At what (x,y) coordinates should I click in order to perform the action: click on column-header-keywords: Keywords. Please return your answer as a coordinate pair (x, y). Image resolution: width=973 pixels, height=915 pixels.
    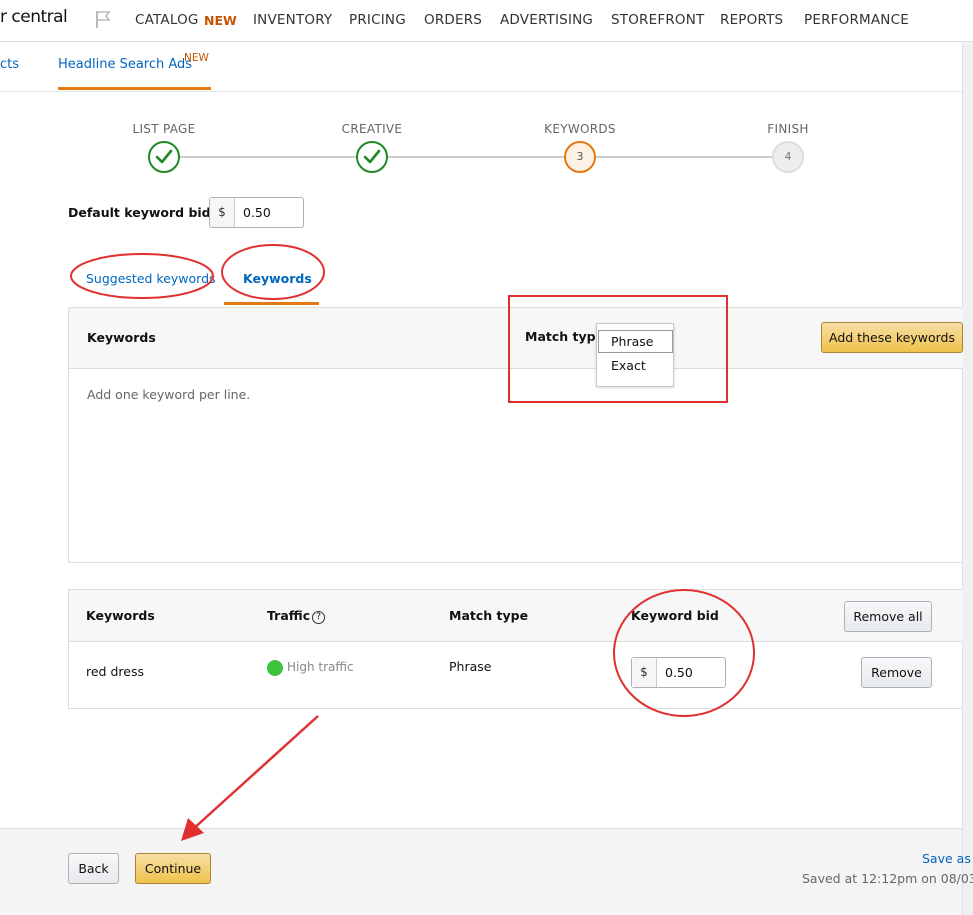
    Looking at the image, I should click on (120, 615).